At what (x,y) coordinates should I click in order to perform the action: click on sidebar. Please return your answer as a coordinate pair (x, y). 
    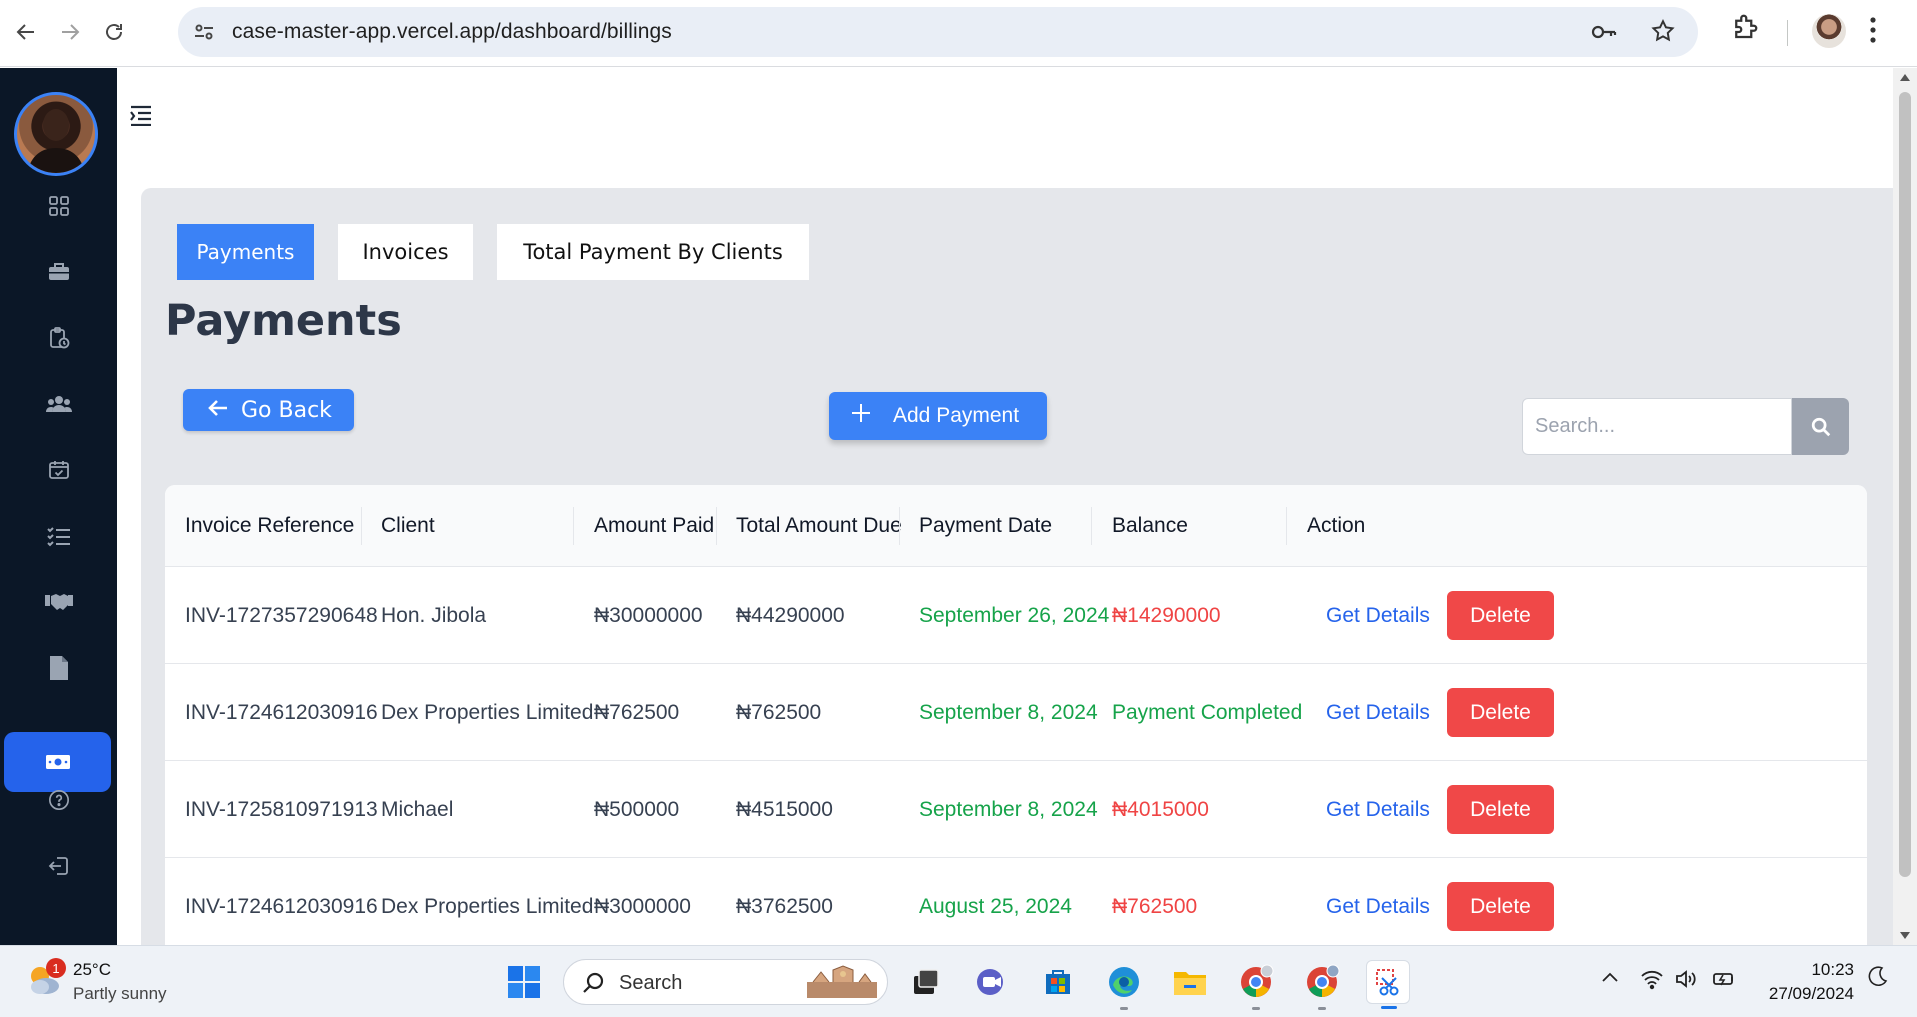
    Looking at the image, I should click on (58, 506).